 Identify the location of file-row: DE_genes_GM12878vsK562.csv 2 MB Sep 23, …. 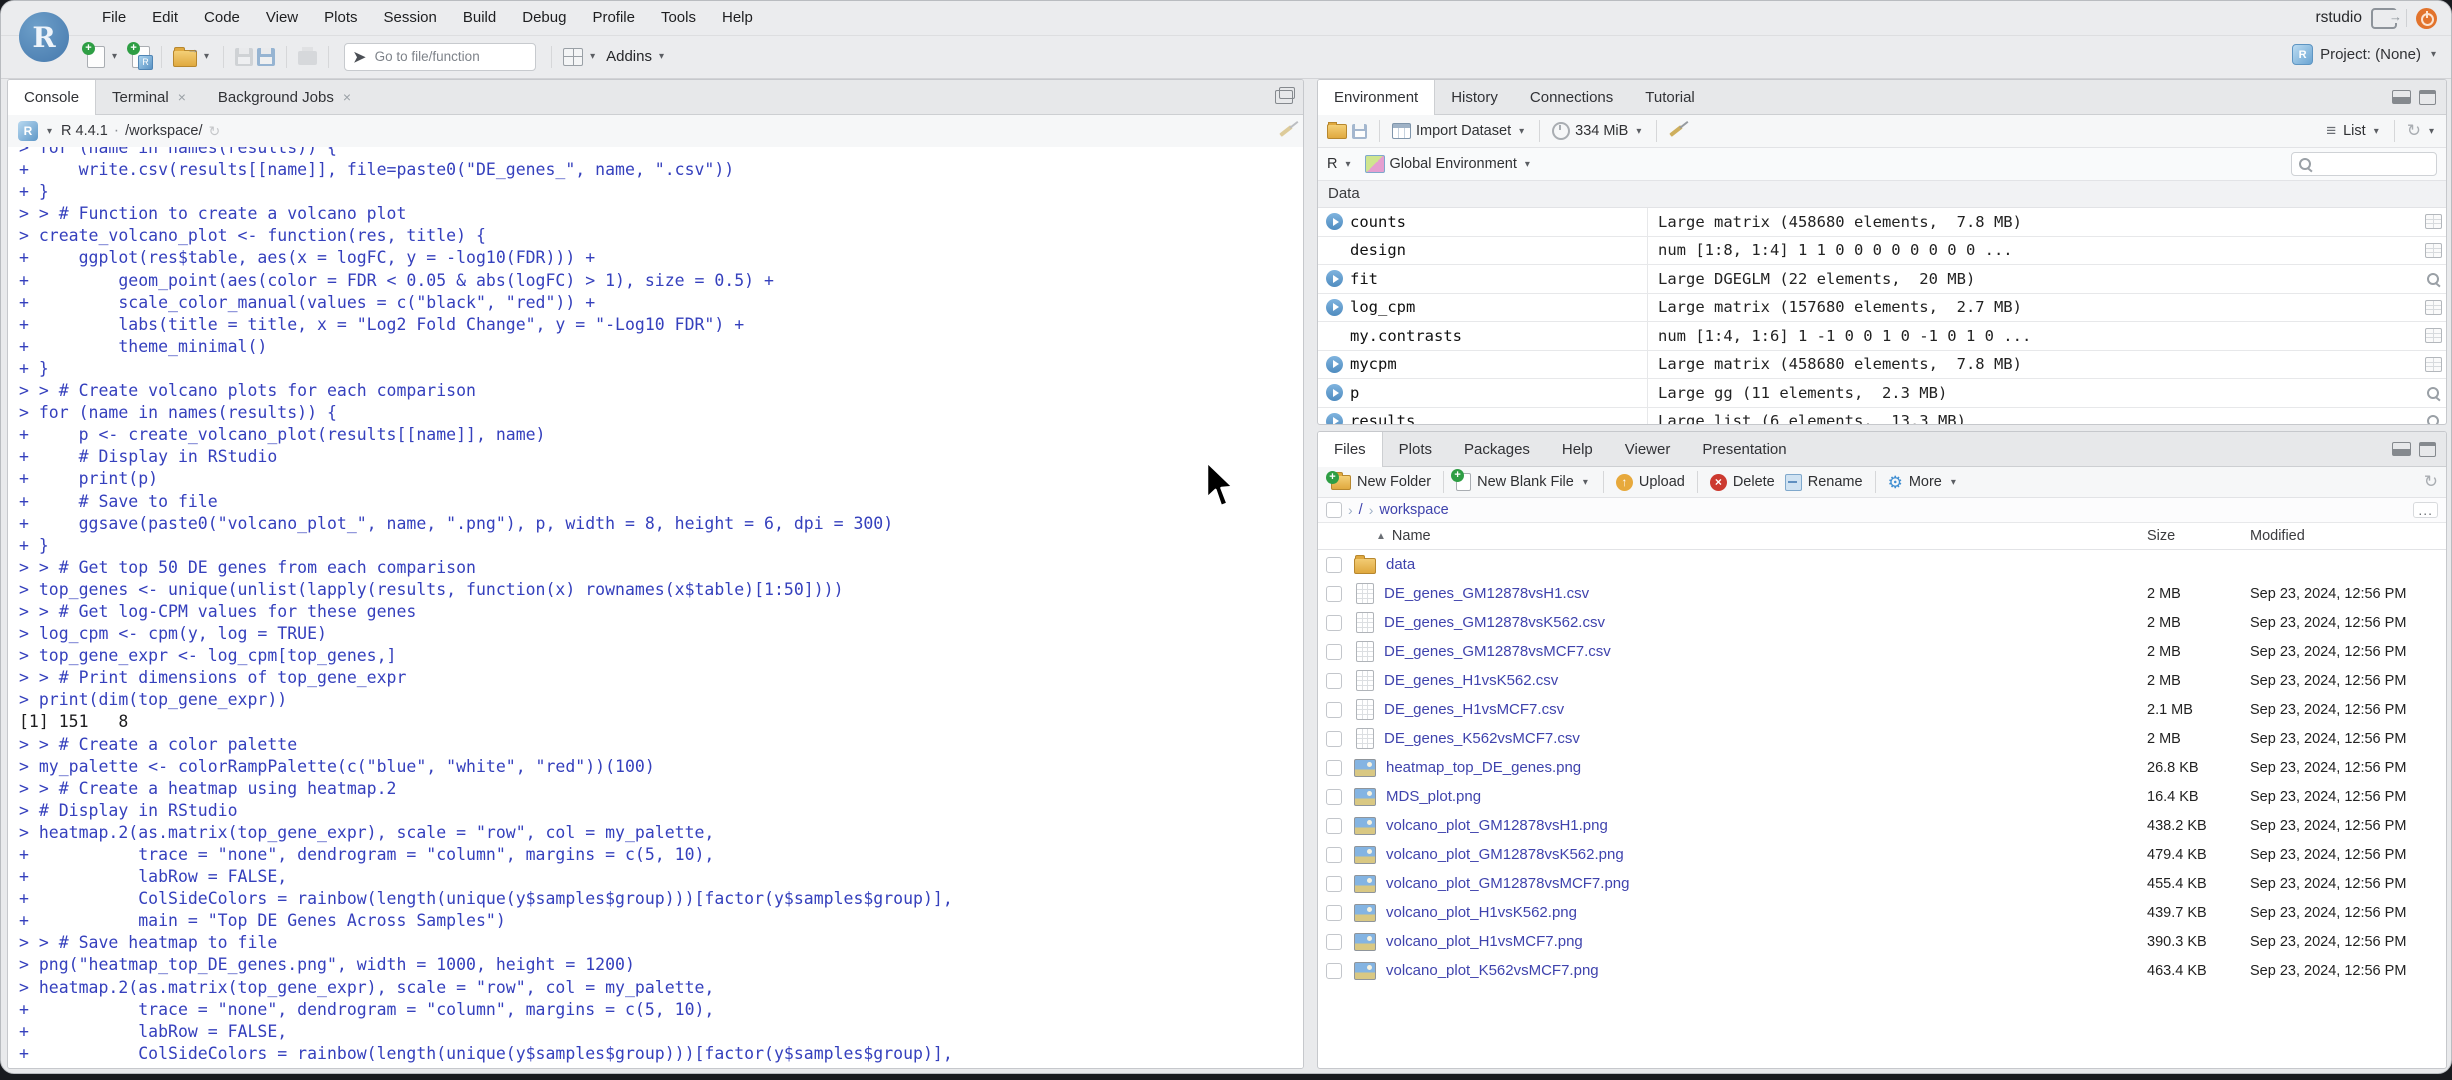
(1882, 622).